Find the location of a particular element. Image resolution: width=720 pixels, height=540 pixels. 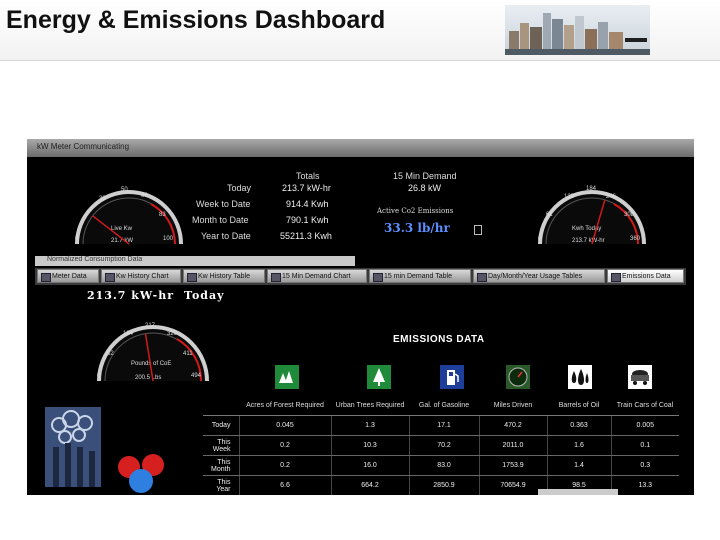

reading-banner: 213.7 kW-hr Today is located at coordinates (156, 295).